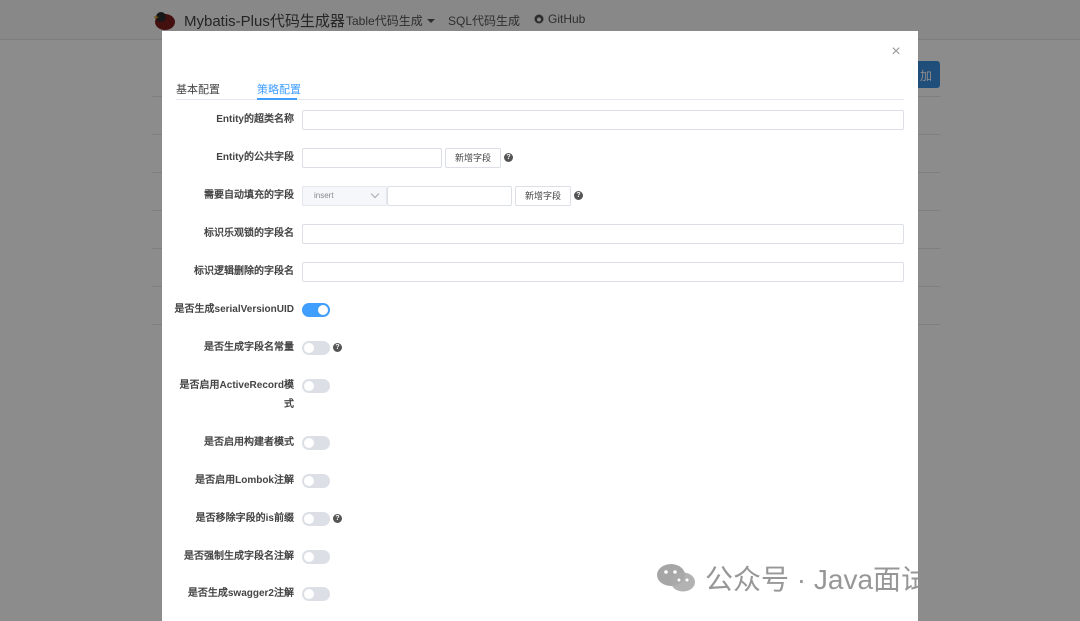  What do you see at coordinates (255, 157) in the screenshot?
I see `field-label: Entity的公共字段` at bounding box center [255, 157].